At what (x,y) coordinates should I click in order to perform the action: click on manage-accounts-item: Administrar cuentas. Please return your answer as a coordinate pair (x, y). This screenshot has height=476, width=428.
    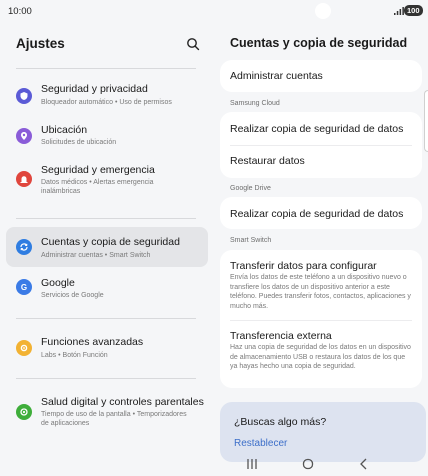
    Looking at the image, I should click on (321, 76).